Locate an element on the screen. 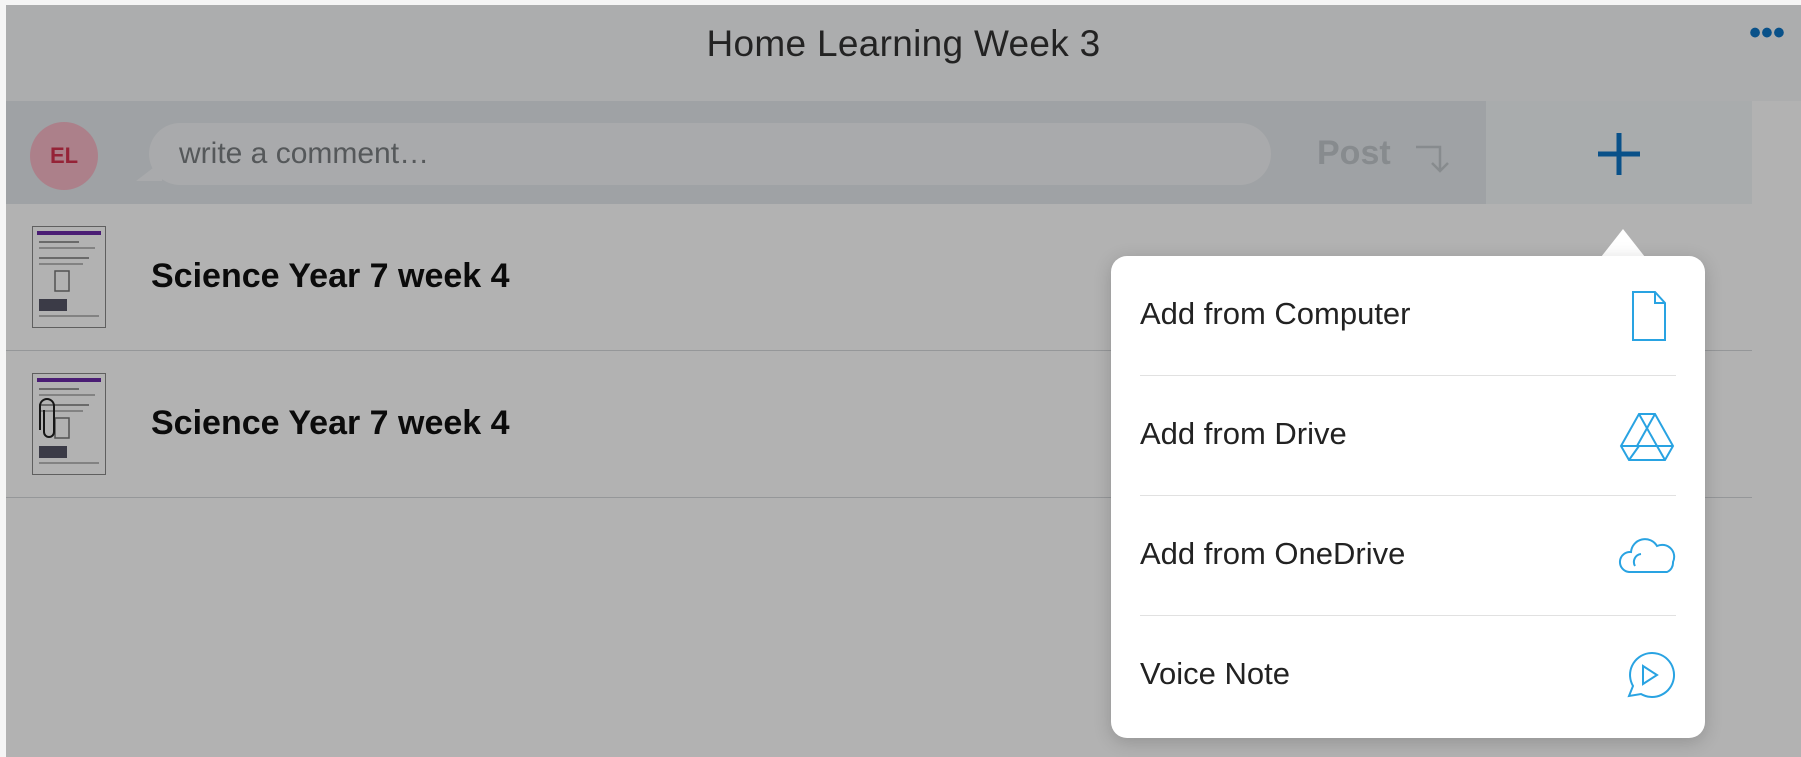  menu-item-label: Add from Drive is located at coordinates (1243, 433).